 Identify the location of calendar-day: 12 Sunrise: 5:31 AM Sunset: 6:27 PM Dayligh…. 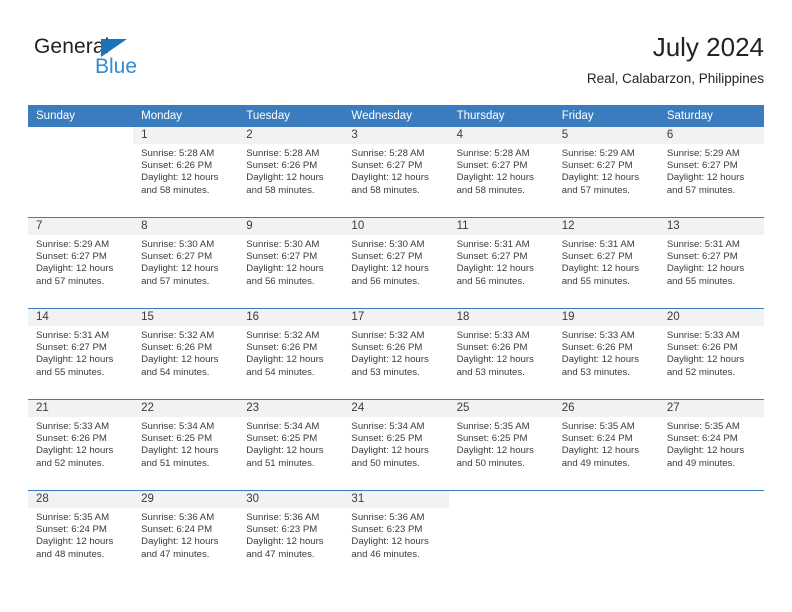
(606, 263).